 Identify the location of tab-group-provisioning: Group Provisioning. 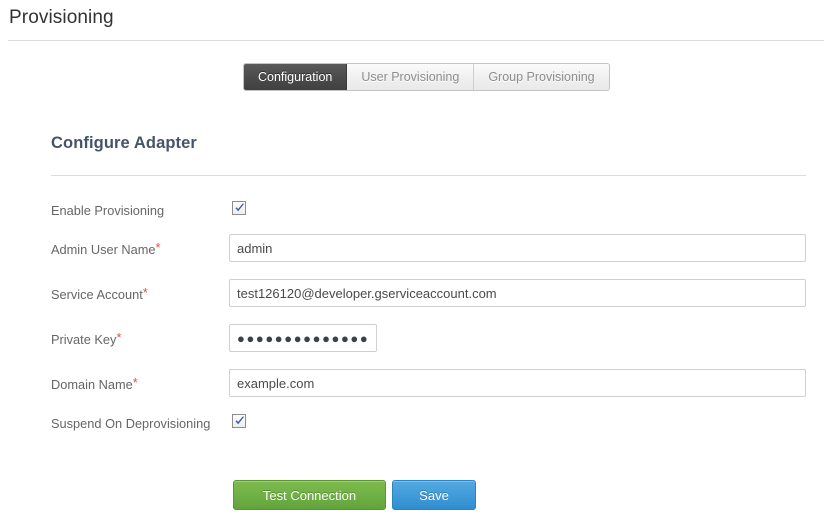
(541, 77).